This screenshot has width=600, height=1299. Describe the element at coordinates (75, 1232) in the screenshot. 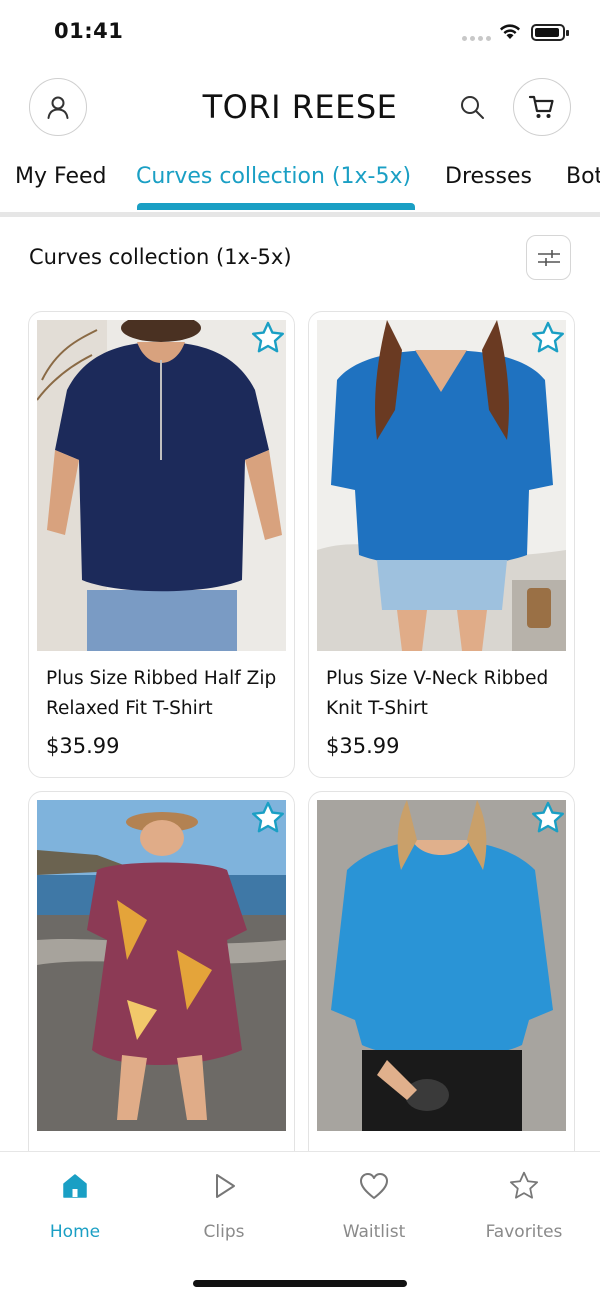

I see `nav-home-label: Home` at that location.